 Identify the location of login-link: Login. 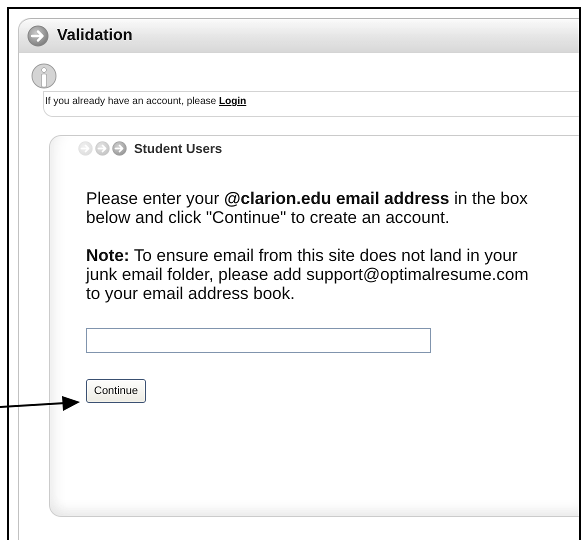
(232, 101).